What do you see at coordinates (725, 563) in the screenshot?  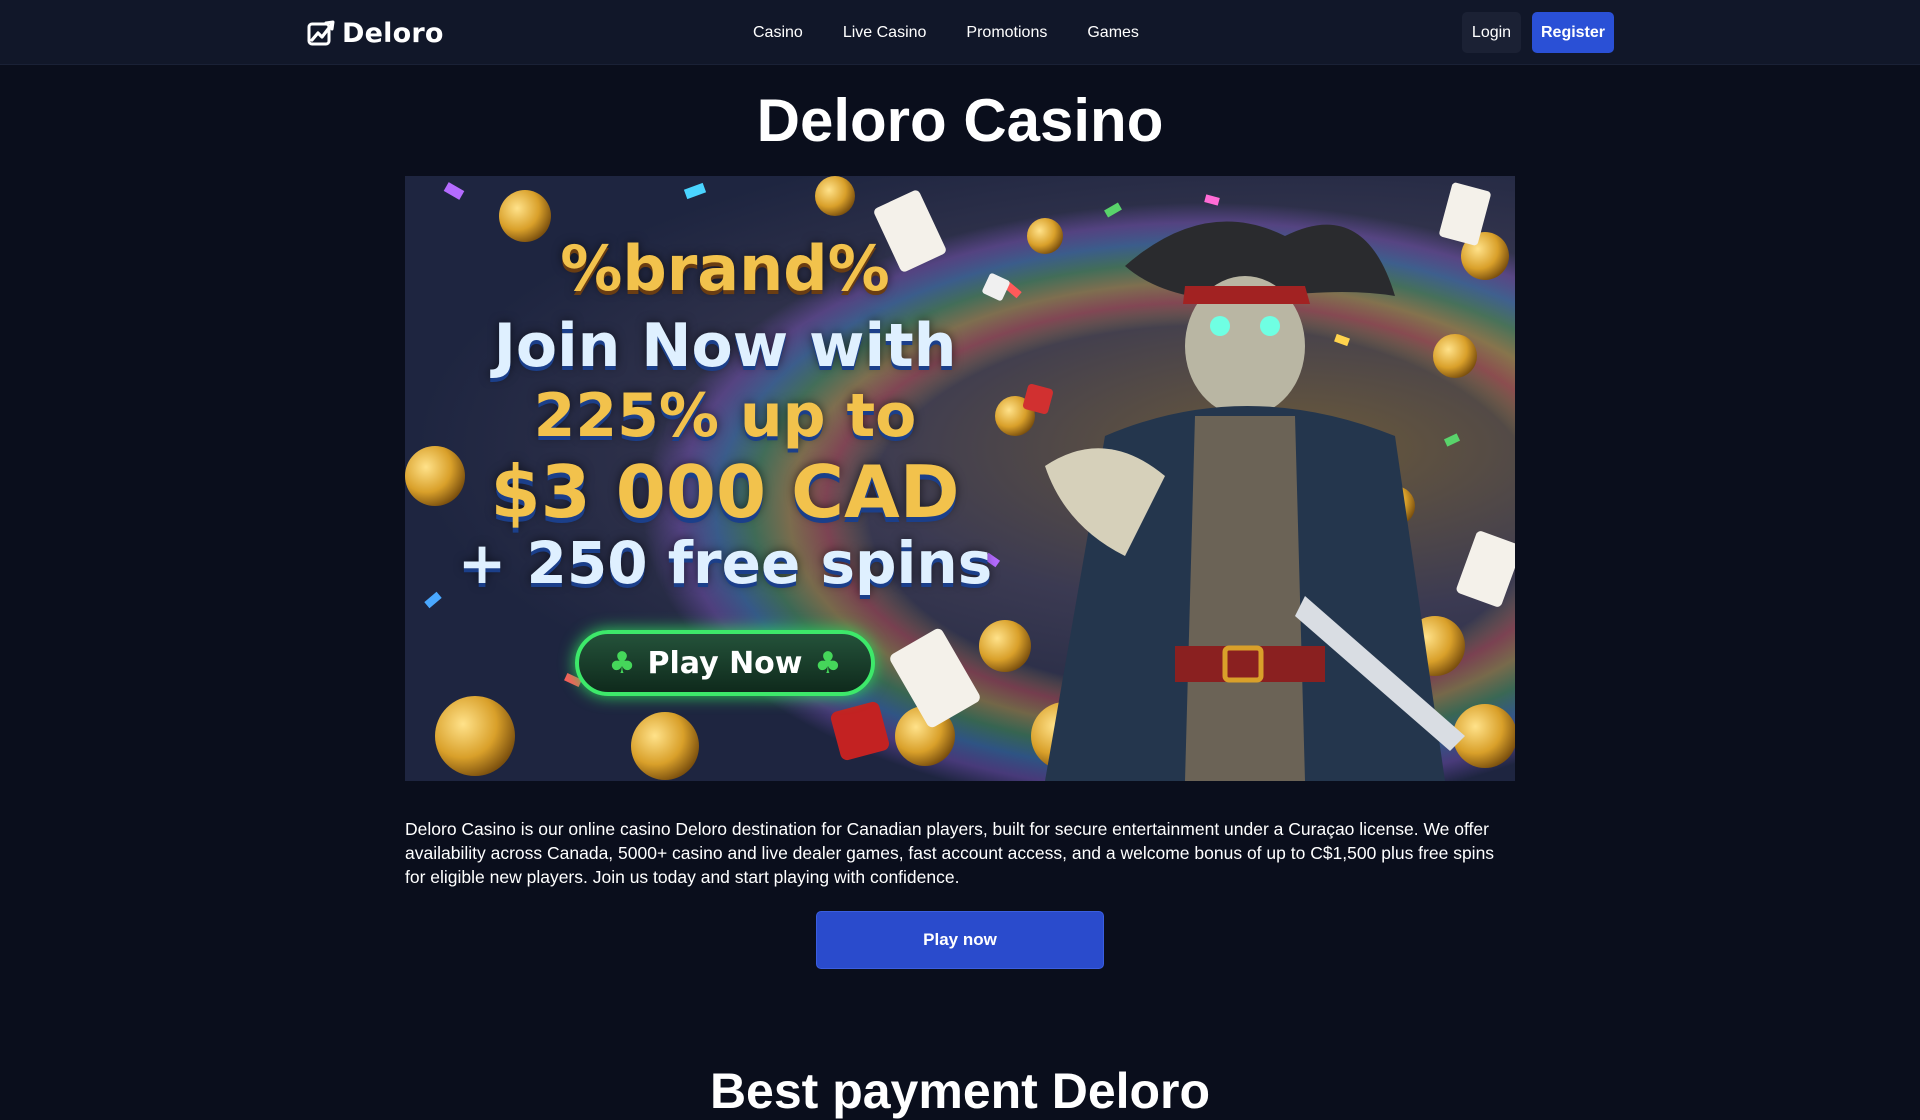 I see `banner-free-spins: + 250 free spins` at bounding box center [725, 563].